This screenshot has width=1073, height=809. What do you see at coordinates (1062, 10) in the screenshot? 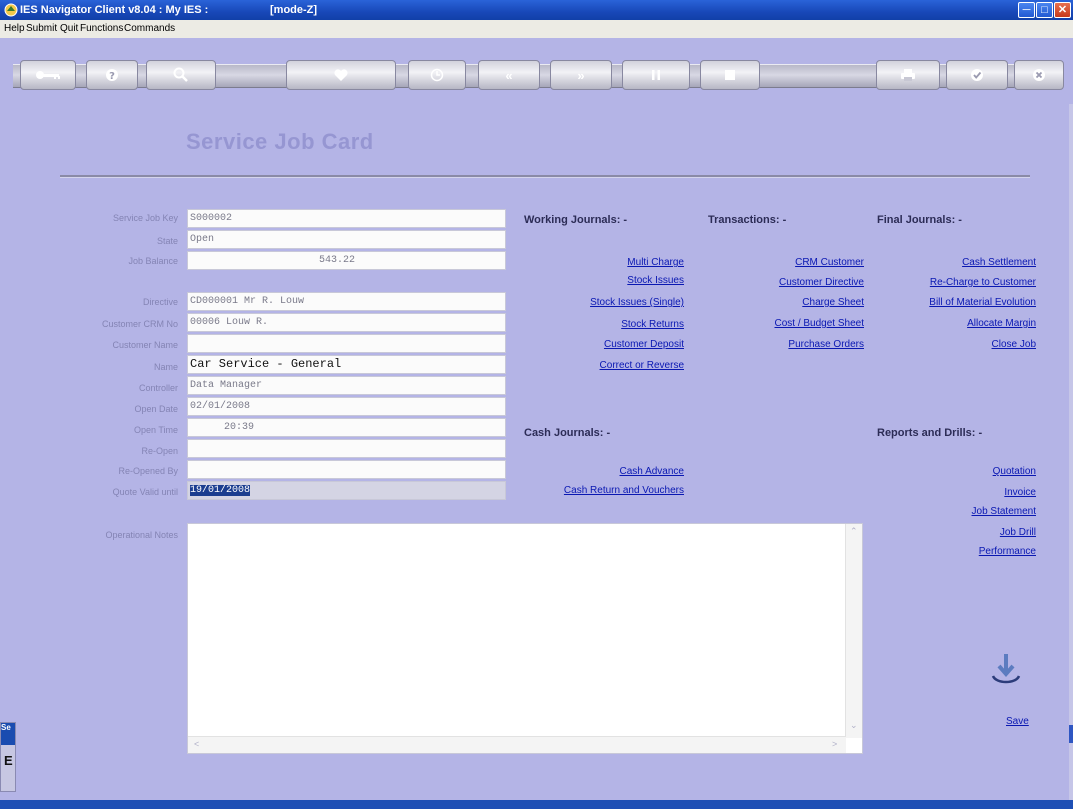
I see `close-window-button: ✕` at bounding box center [1062, 10].